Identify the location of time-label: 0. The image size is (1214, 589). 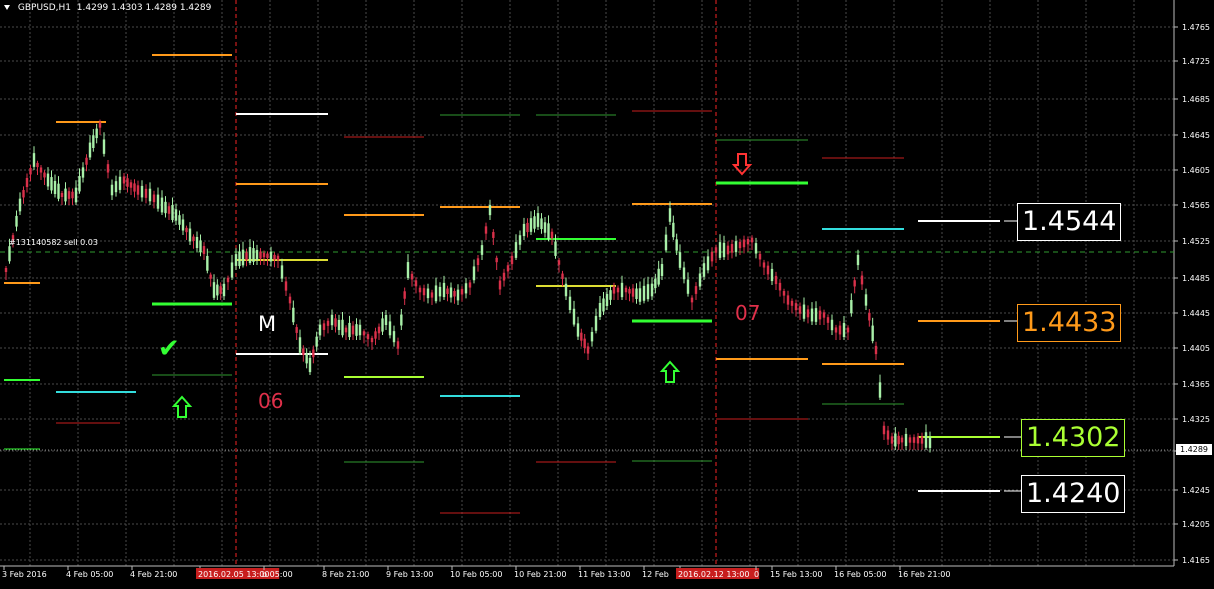
(756, 574).